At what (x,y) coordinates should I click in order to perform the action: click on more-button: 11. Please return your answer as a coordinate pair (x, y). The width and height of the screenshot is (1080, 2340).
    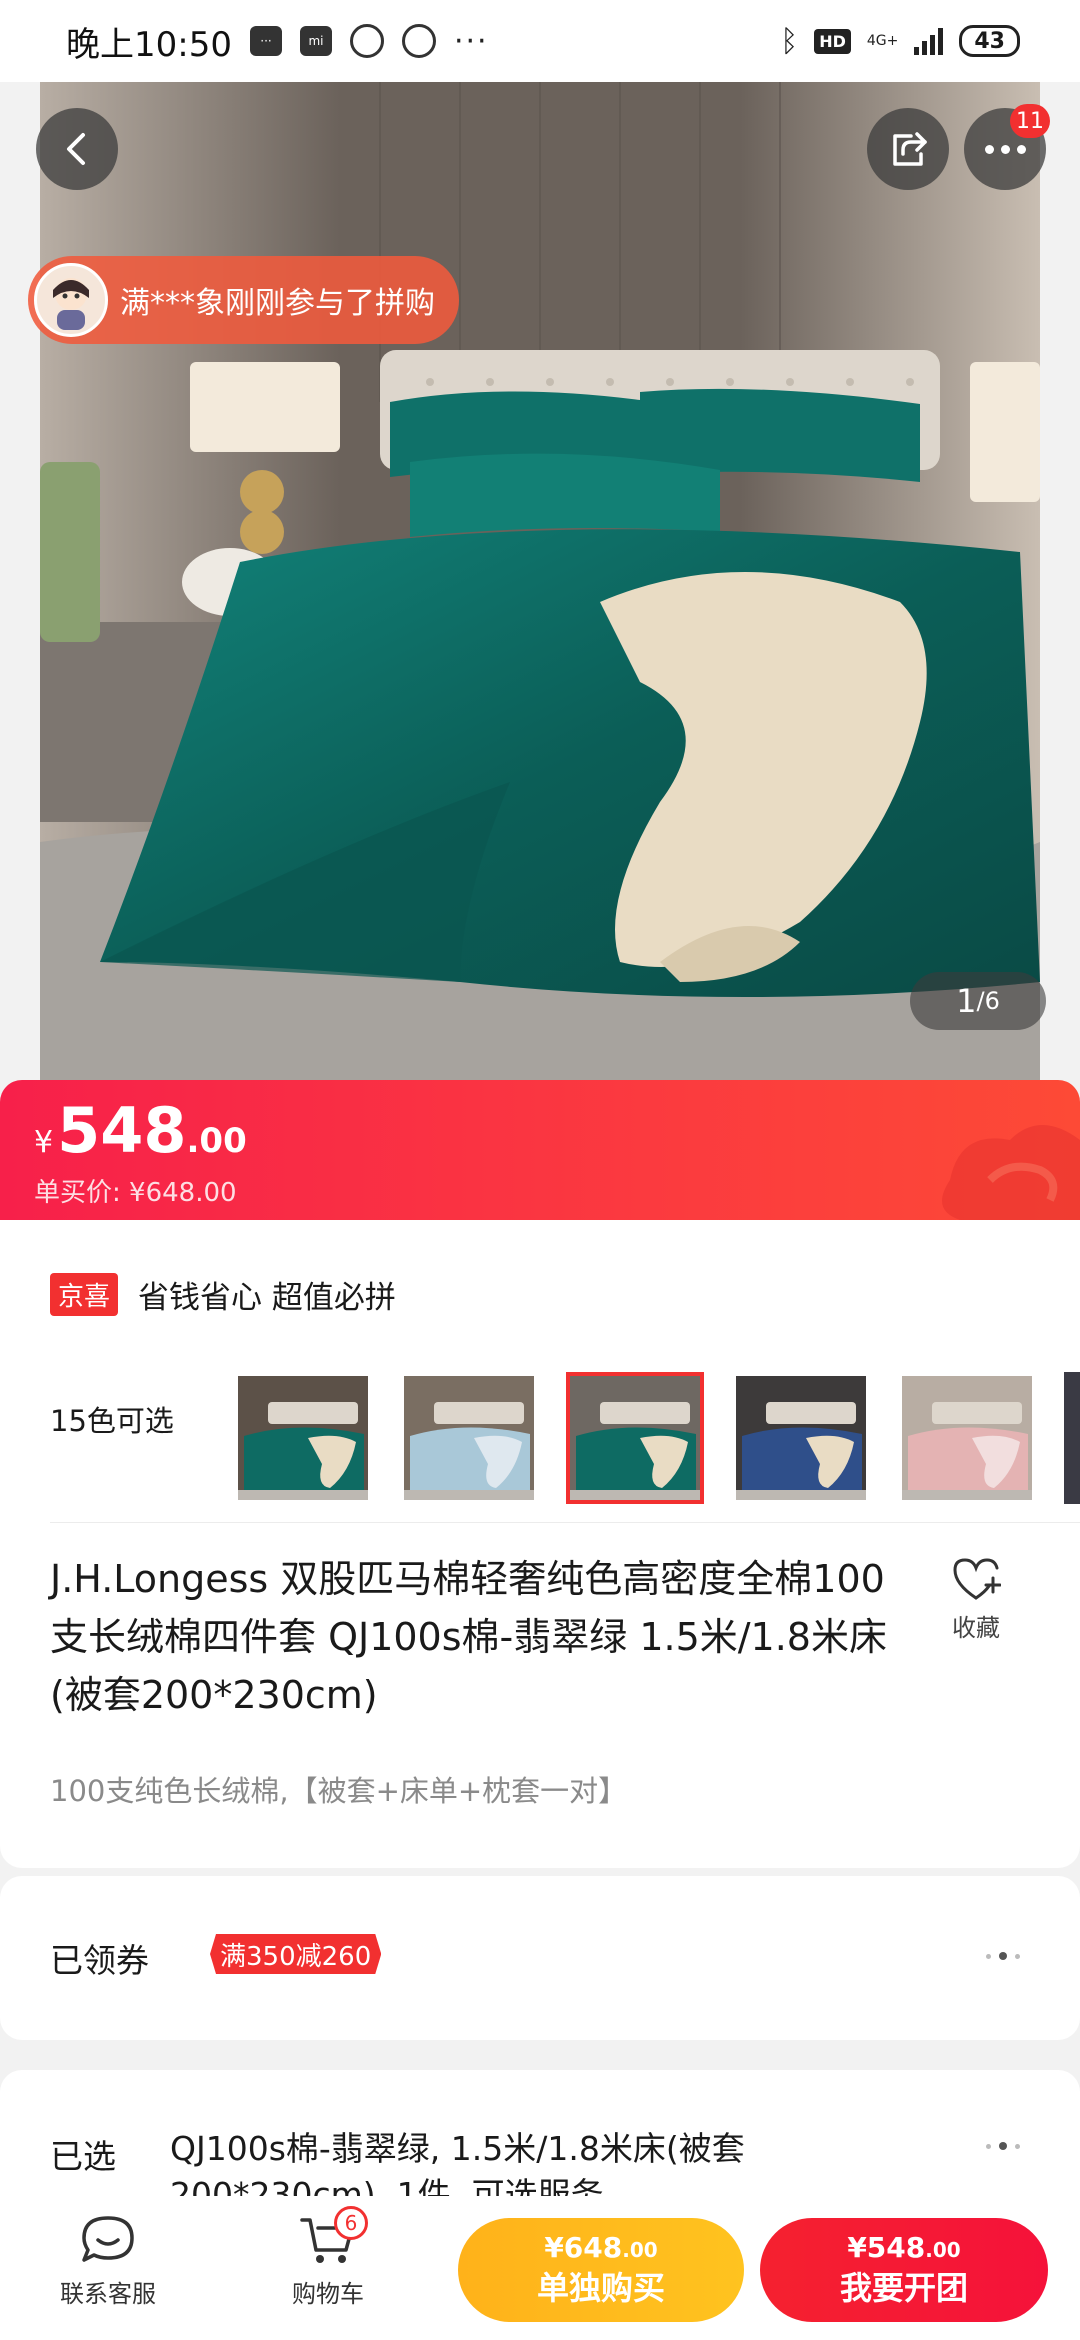
    Looking at the image, I should click on (1007, 147).